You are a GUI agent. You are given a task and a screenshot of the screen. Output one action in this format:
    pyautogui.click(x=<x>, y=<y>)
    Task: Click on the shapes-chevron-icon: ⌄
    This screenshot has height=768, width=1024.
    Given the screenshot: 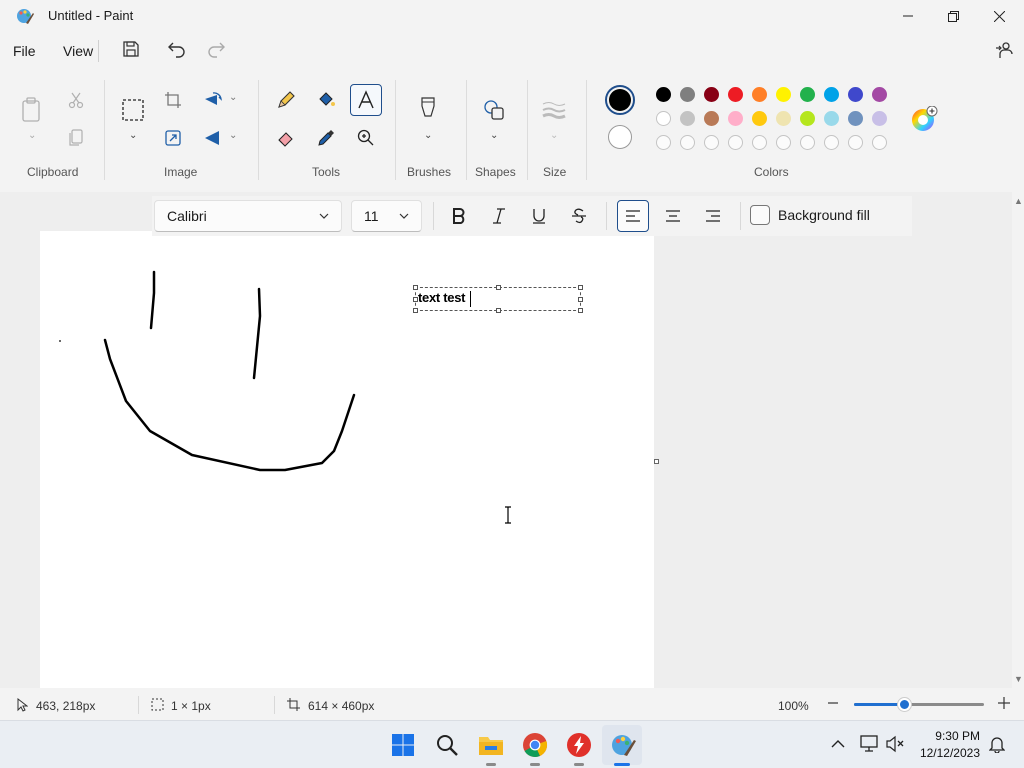 What is the action you would take?
    pyautogui.click(x=494, y=135)
    